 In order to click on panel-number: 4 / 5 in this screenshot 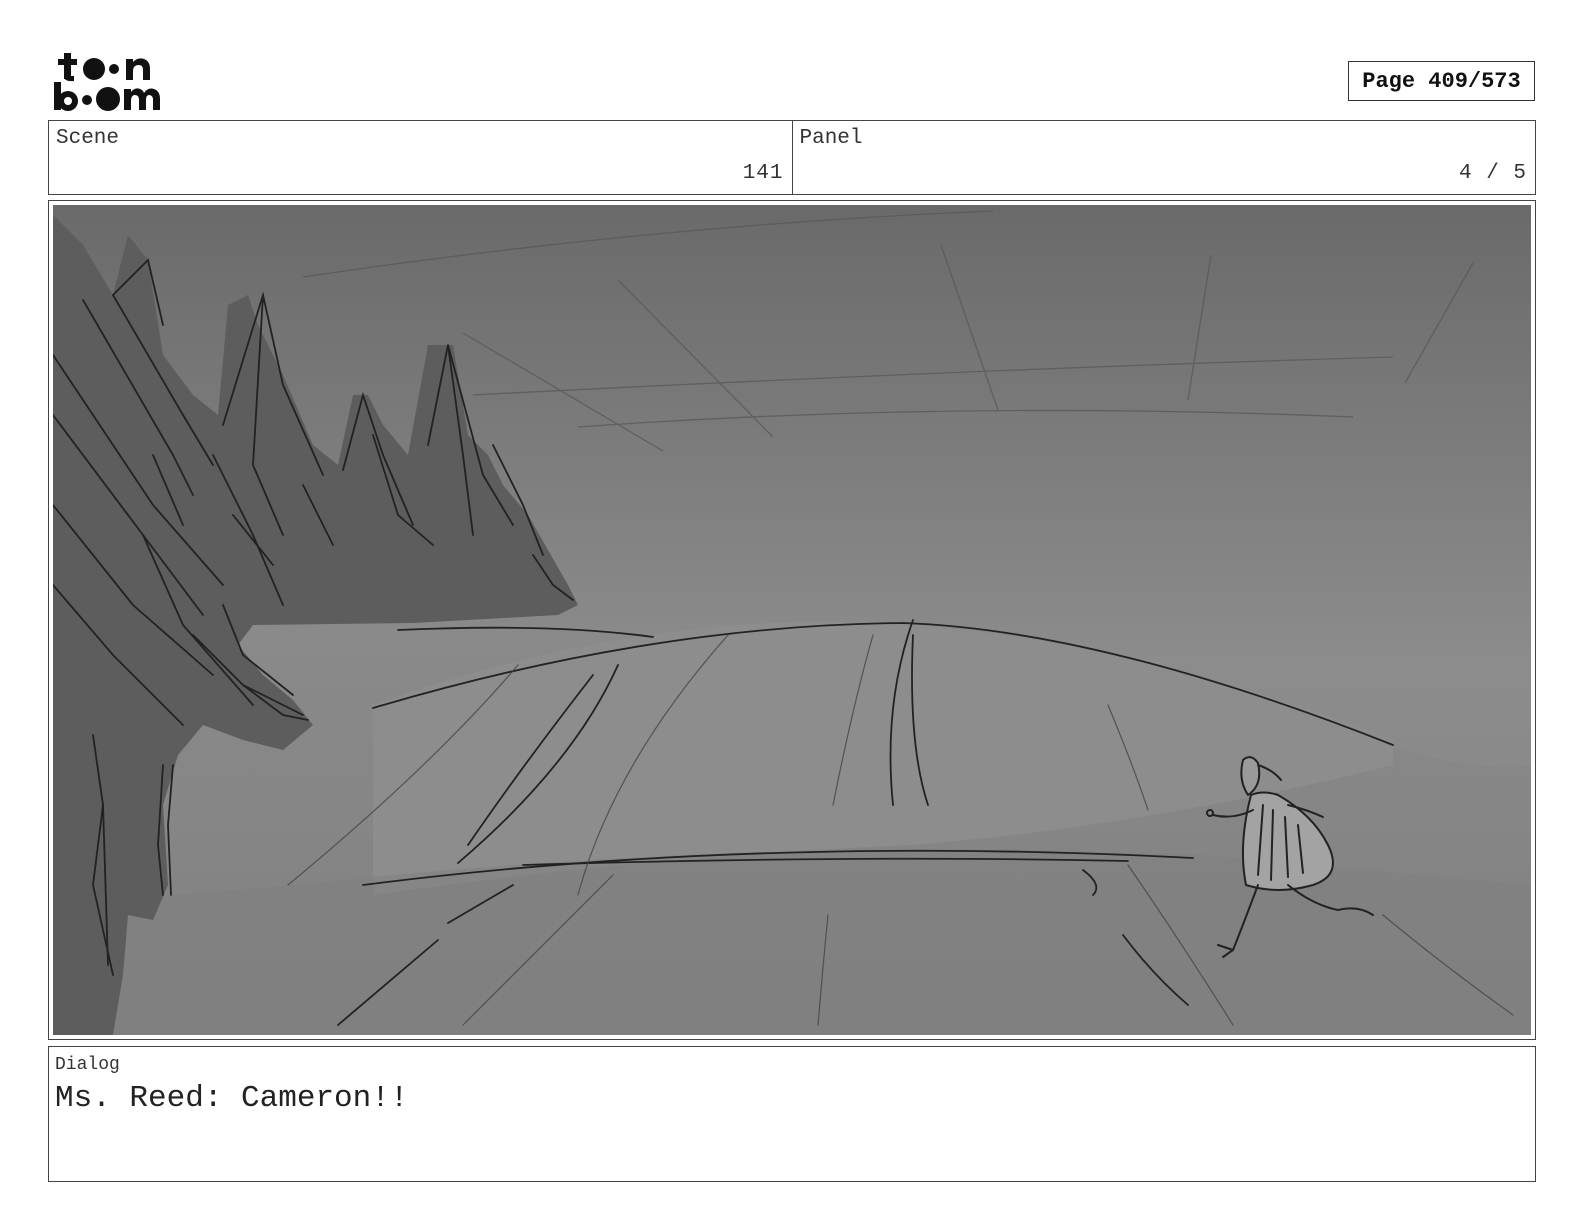, I will do `click(1492, 173)`.